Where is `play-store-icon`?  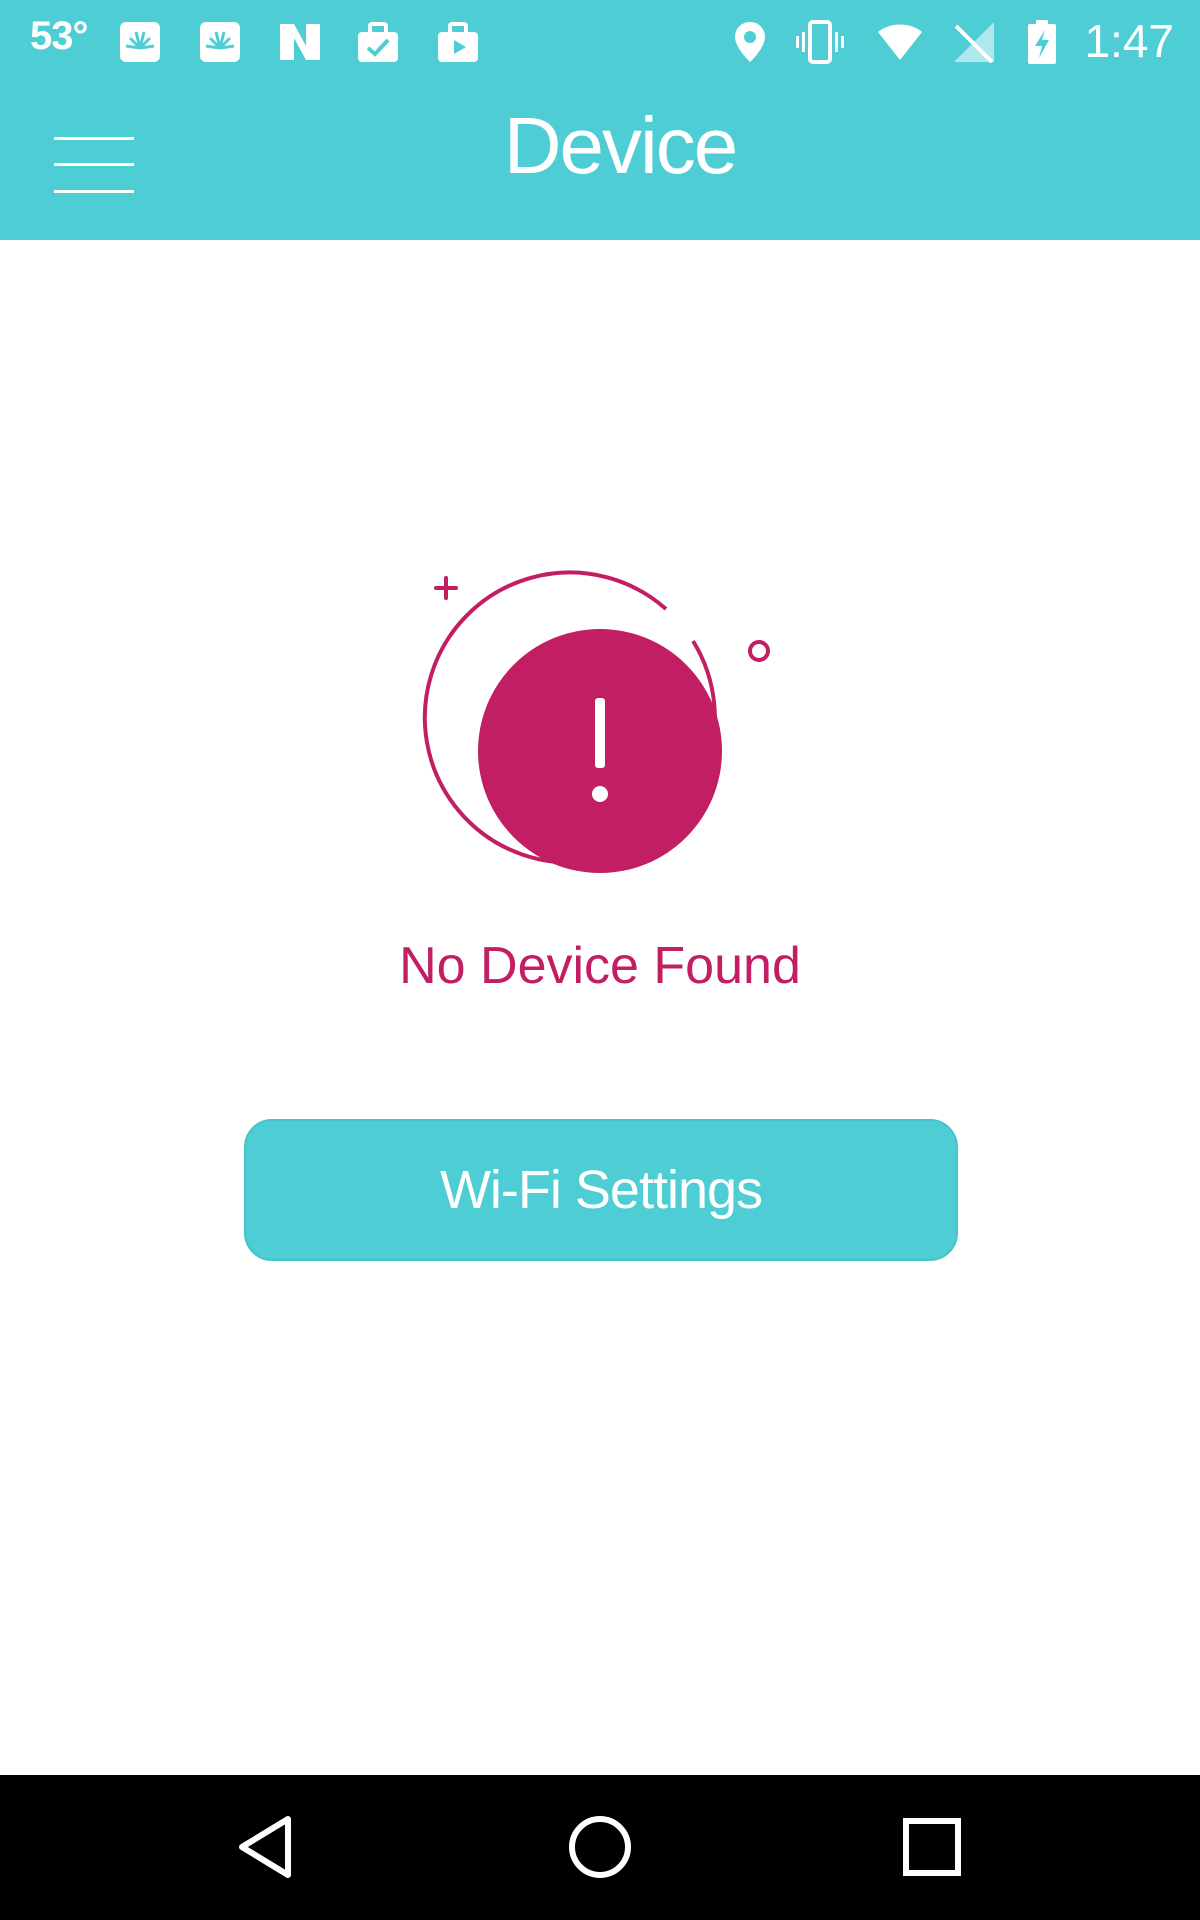
play-store-icon is located at coordinates (458, 42).